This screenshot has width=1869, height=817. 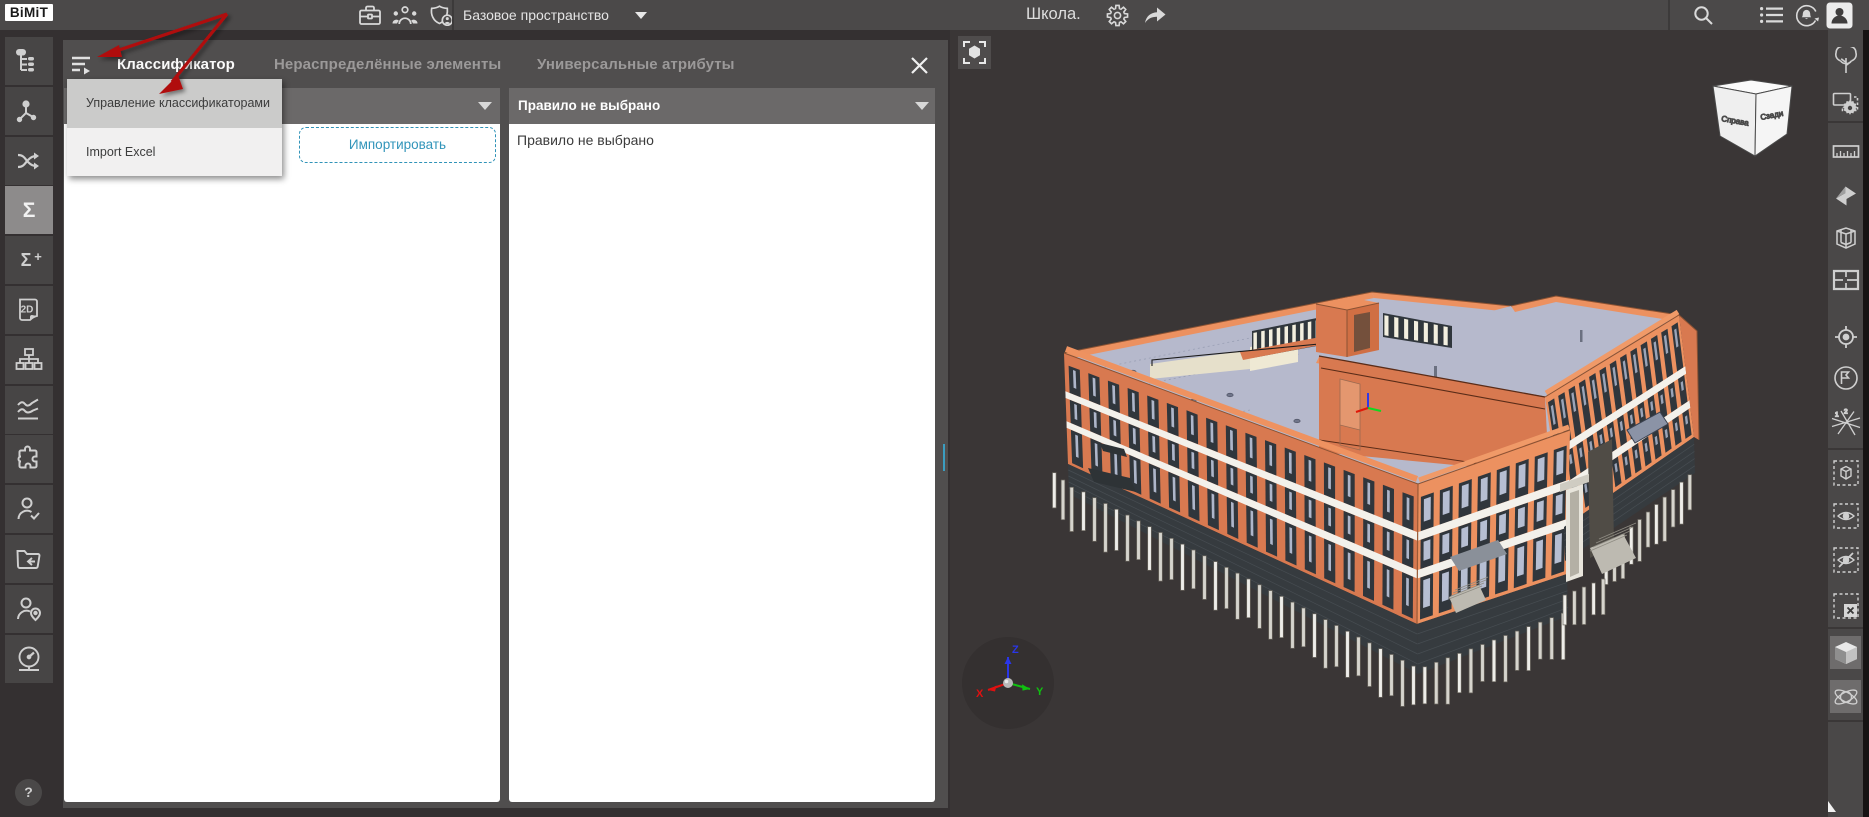 I want to click on svg-text: 1, so click(x=1837, y=415).